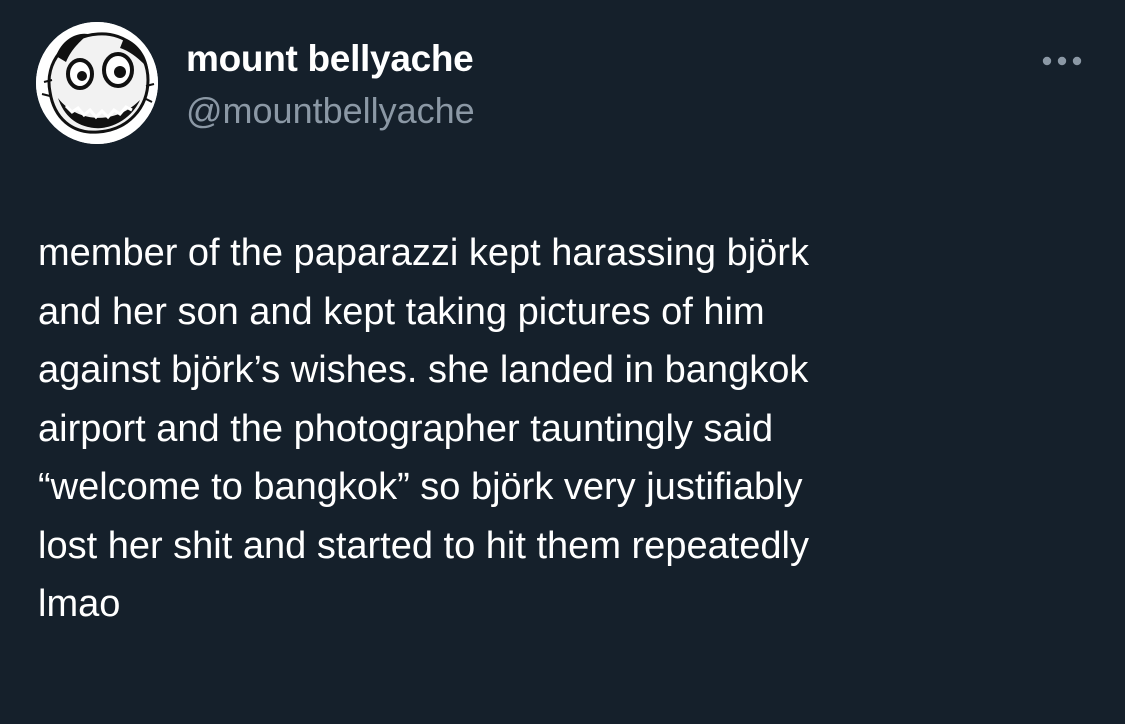  I want to click on more-horizontal-icon, so click(1062, 61).